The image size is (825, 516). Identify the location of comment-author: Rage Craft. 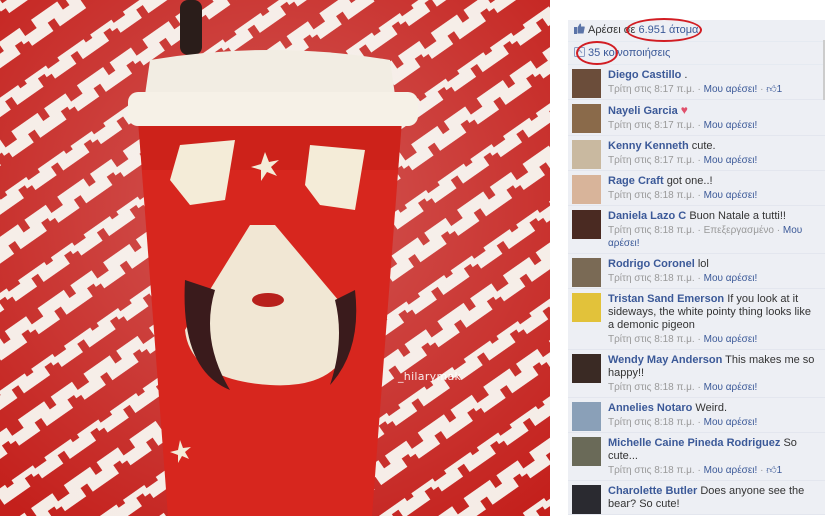
(636, 181).